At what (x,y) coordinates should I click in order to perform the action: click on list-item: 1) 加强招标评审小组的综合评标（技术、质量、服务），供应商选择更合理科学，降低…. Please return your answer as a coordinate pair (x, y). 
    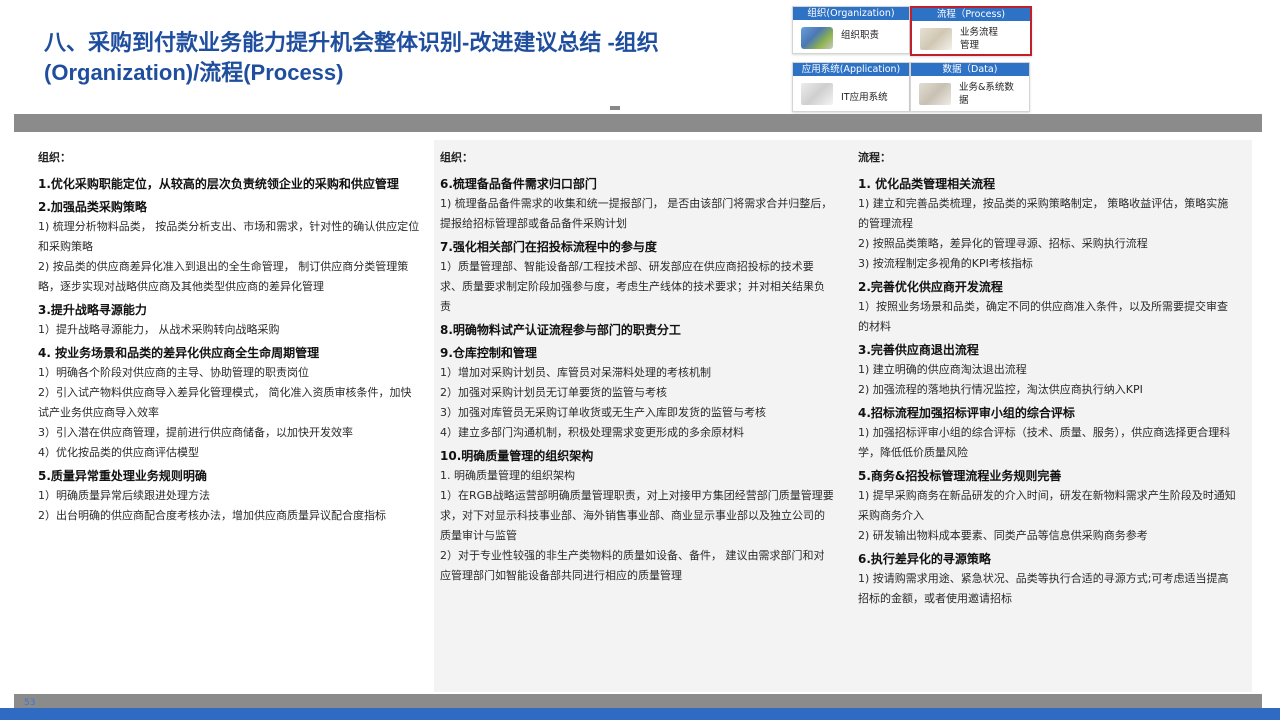
    Looking at the image, I should click on (1044, 442).